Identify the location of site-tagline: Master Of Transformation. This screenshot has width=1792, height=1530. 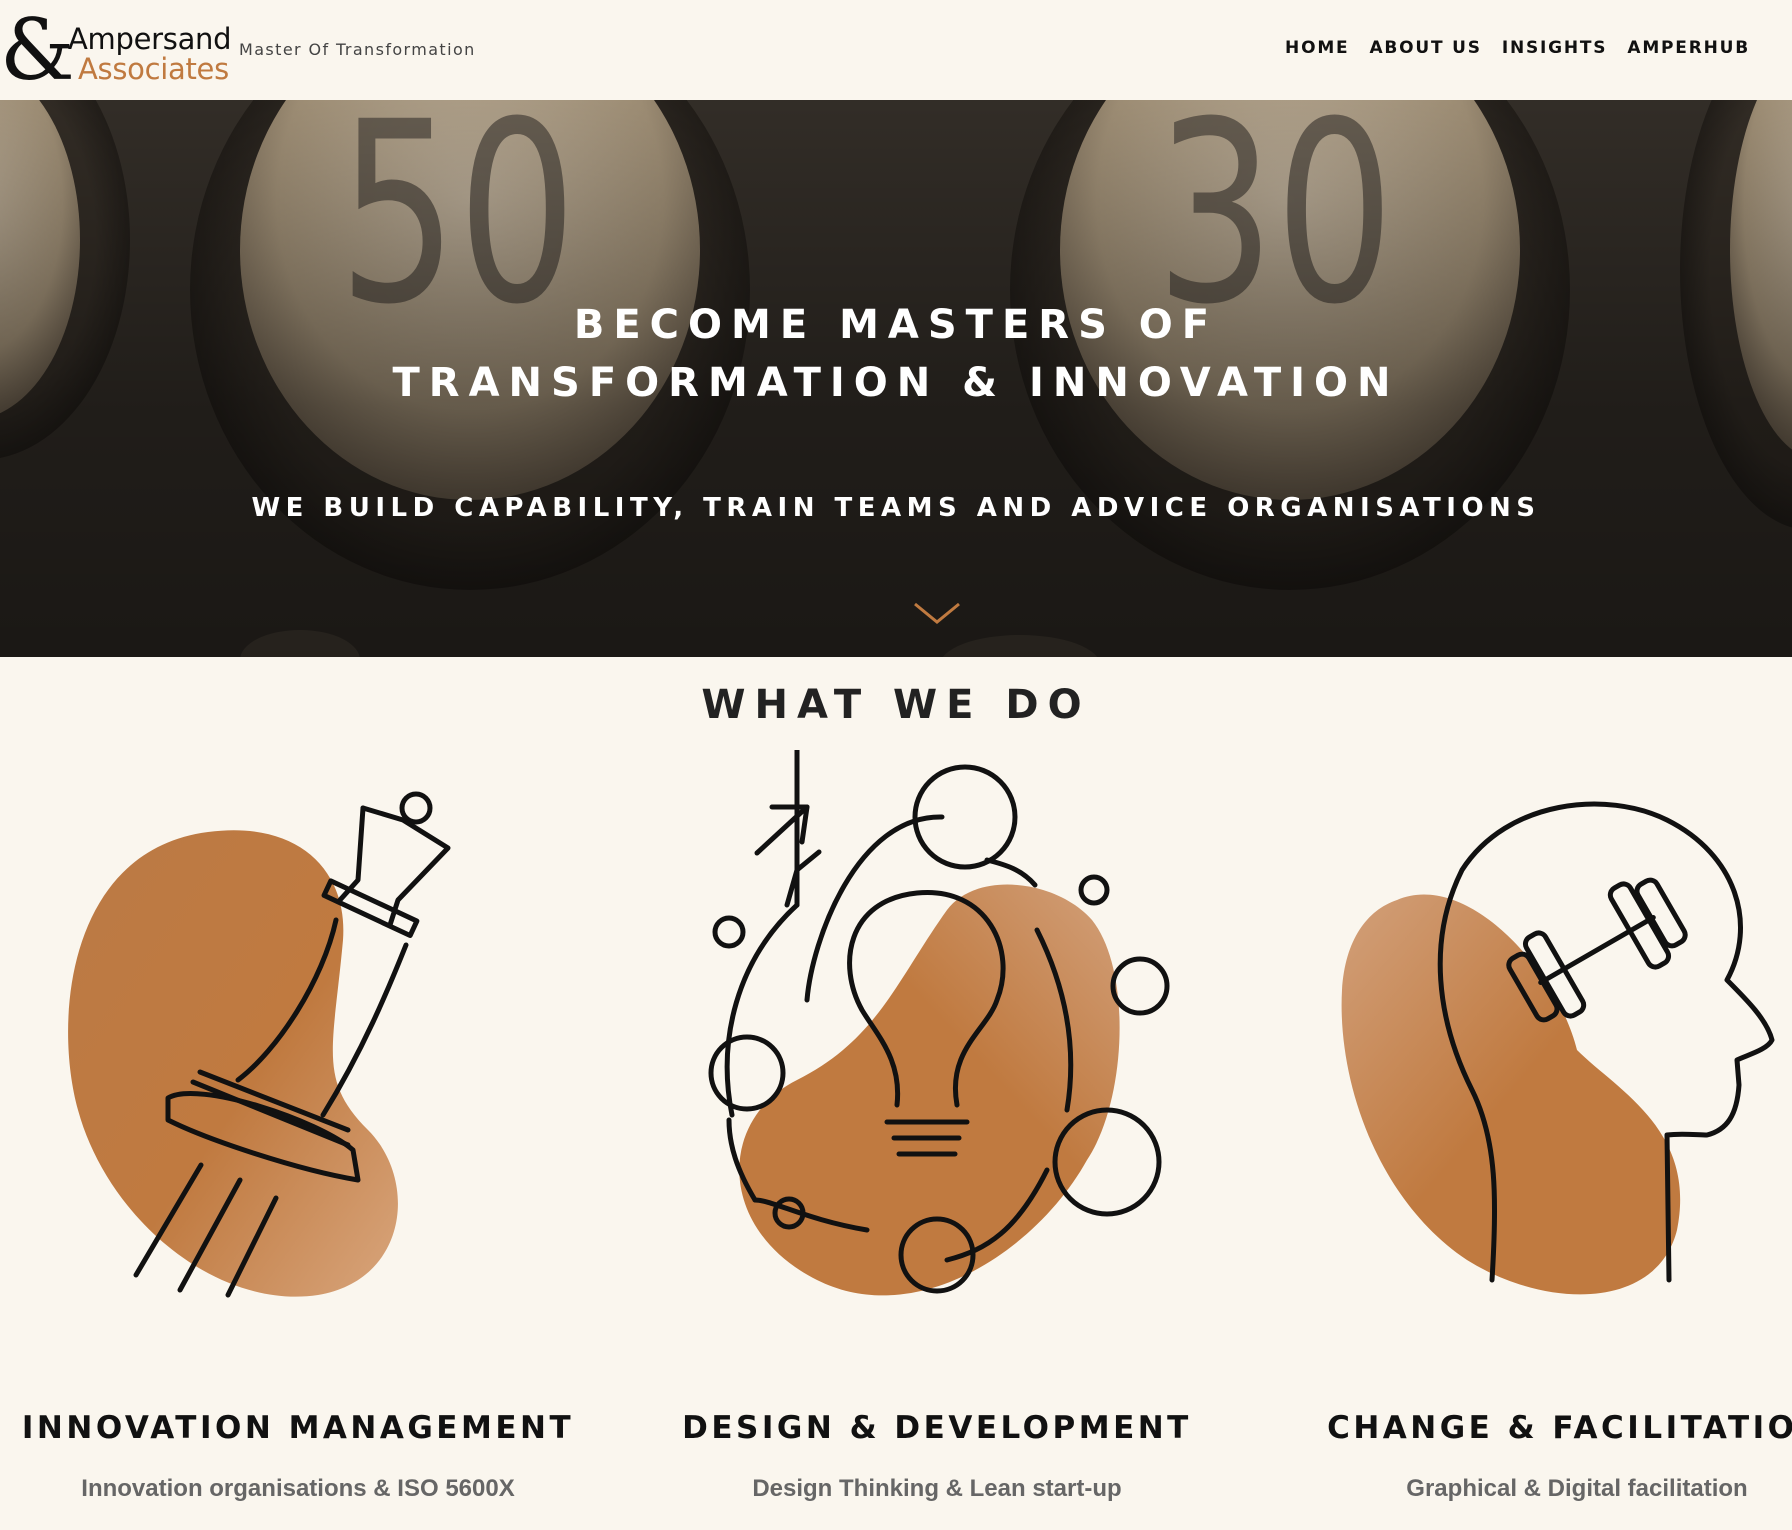
(357, 49).